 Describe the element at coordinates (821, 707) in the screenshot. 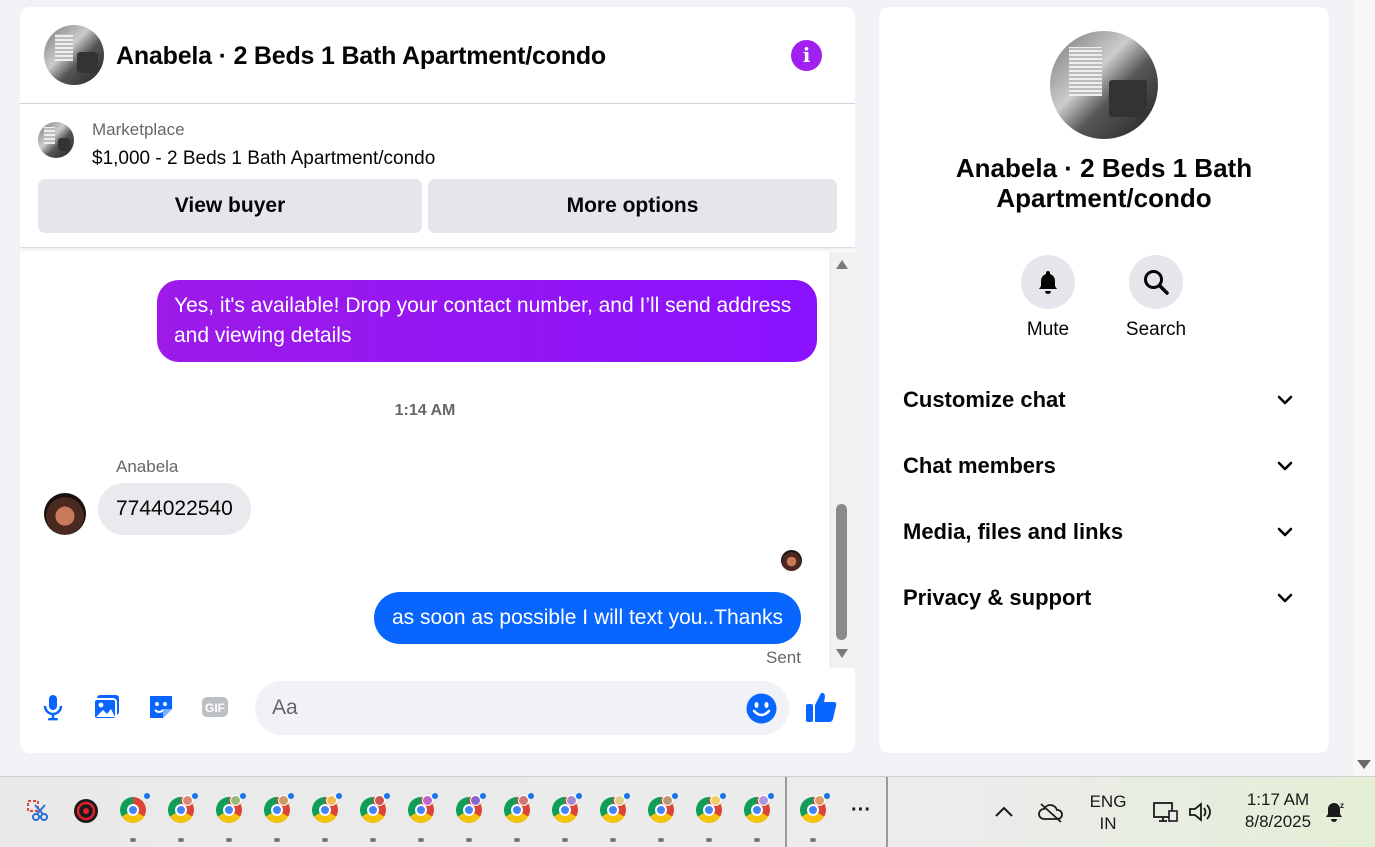

I see `thumbs-up-icon` at that location.